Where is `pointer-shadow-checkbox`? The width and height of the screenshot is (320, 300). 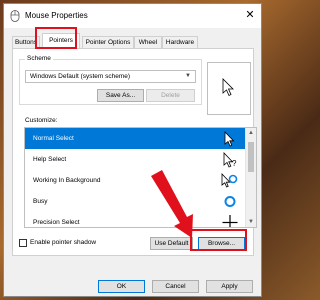 pointer-shadow-checkbox is located at coordinates (23, 243).